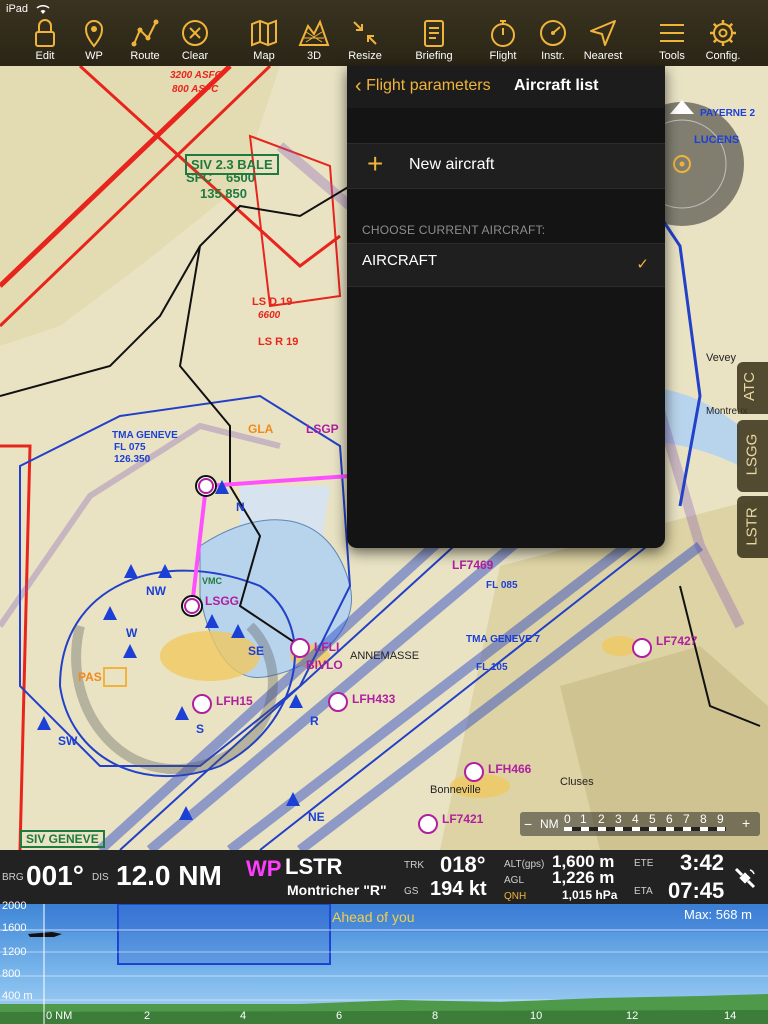  I want to click on back-button-label: Flight parameters, so click(428, 85).